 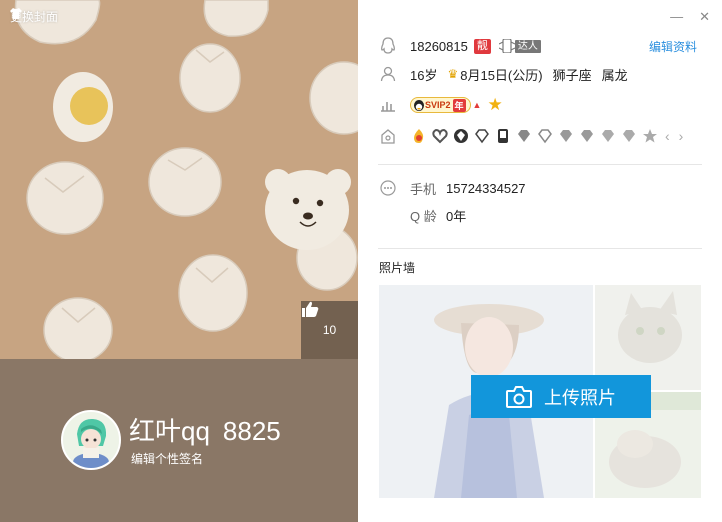 I want to click on svip-year: 年, so click(x=459, y=105).